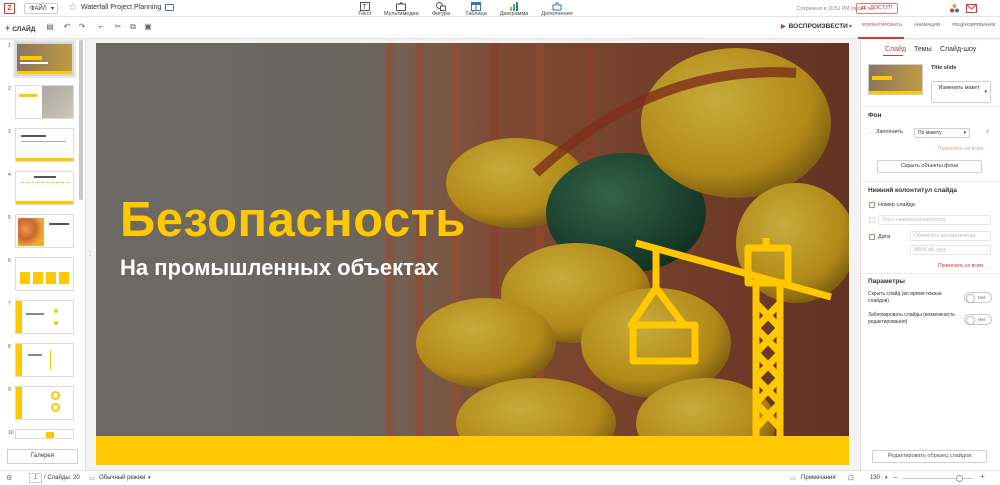 The height and width of the screenshot is (485, 1000). What do you see at coordinates (872, 205) in the screenshot?
I see `slide-number-checkbox` at bounding box center [872, 205].